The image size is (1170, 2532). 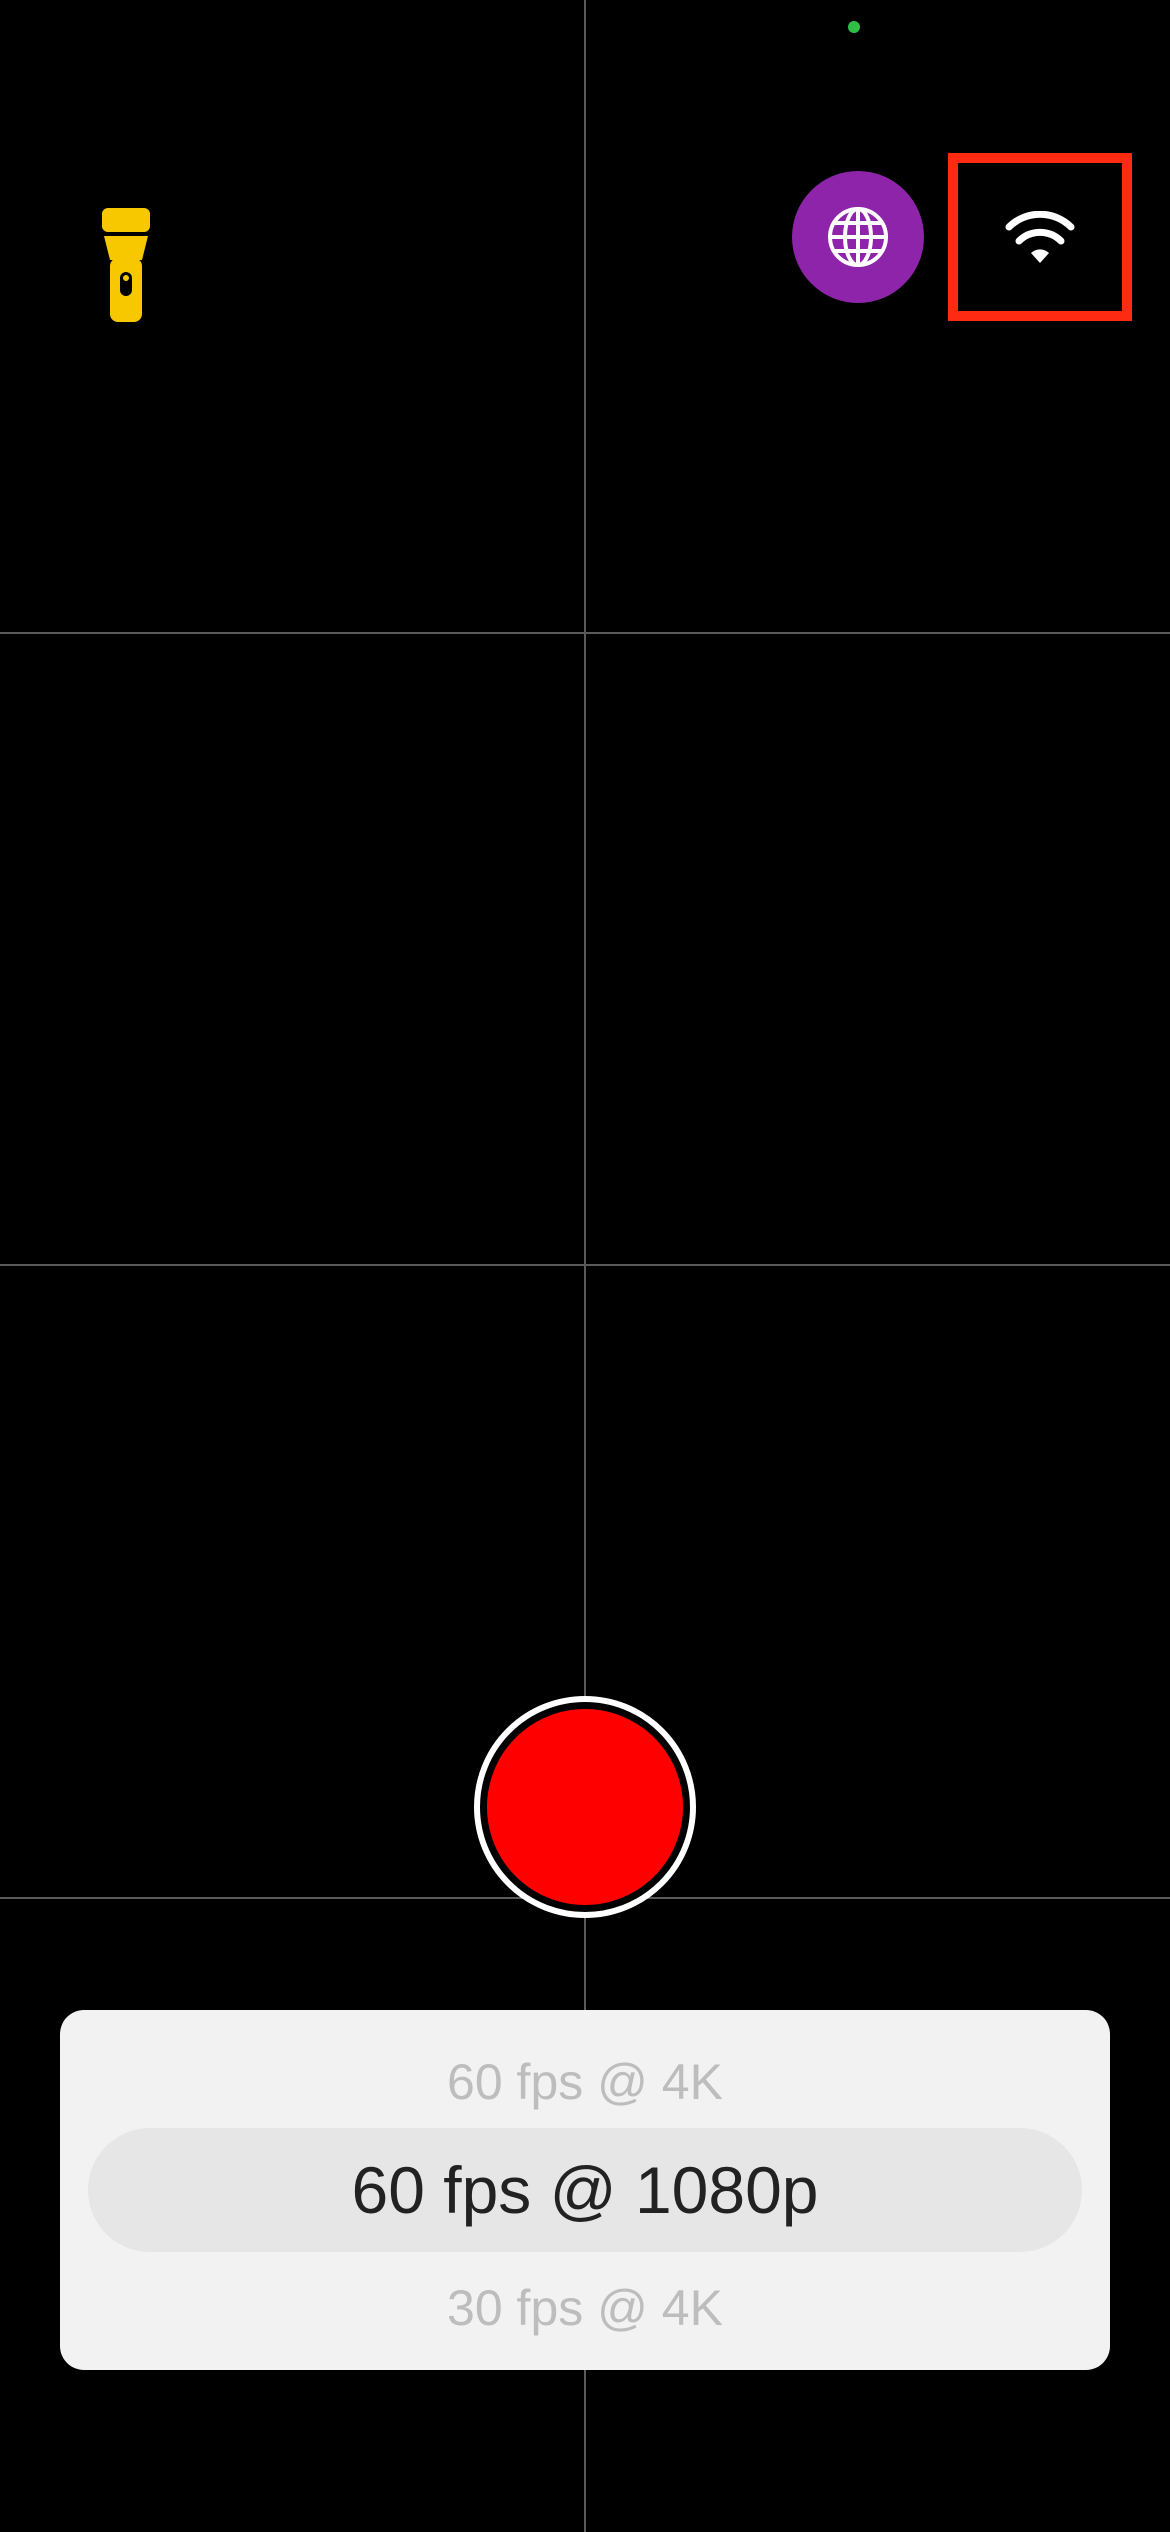 I want to click on picker-option: 30 fps @ 4K, so click(x=585, y=2308).